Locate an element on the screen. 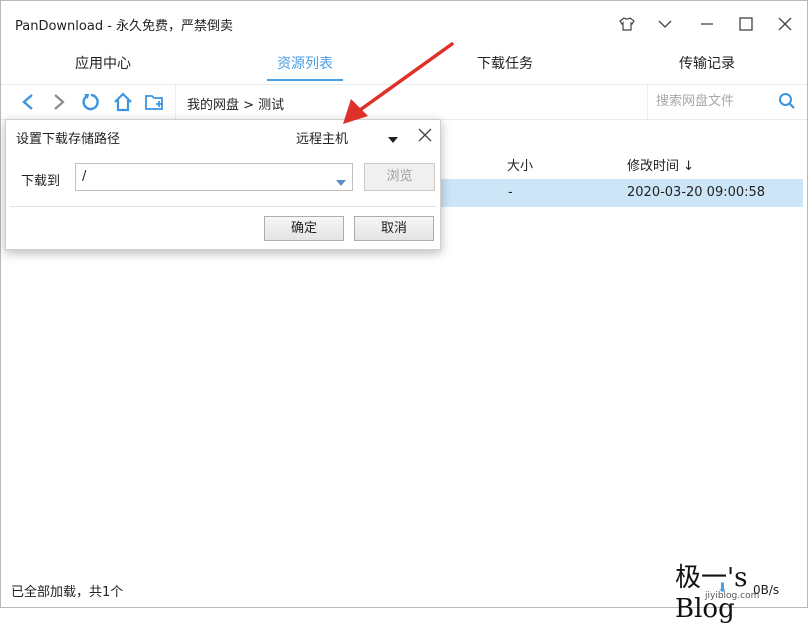 This screenshot has width=810, height=624. tab-label: 资源列表 is located at coordinates (305, 64).